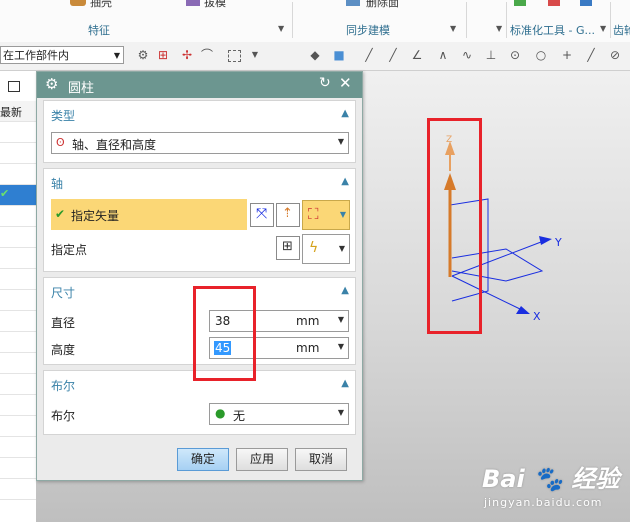 The image size is (630, 522). Describe the element at coordinates (200, 143) in the screenshot. I see `type-dropdown: ʘ 轴、直径和高度 ▼` at that location.